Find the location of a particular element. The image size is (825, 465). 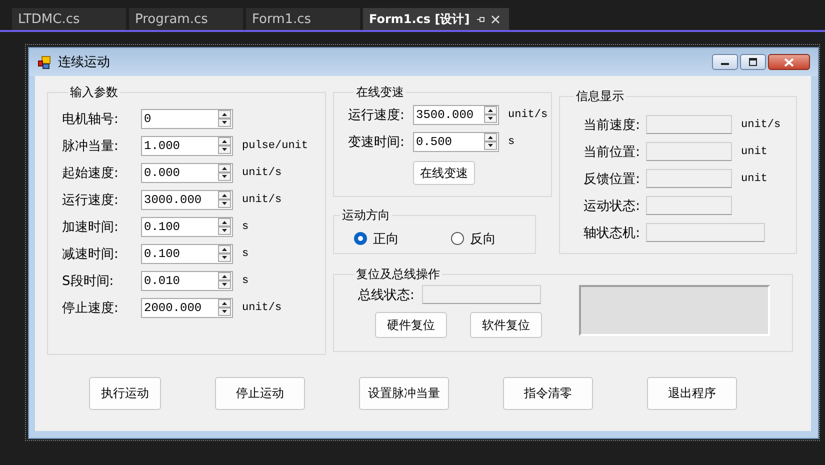

maximize-icon is located at coordinates (753, 62).